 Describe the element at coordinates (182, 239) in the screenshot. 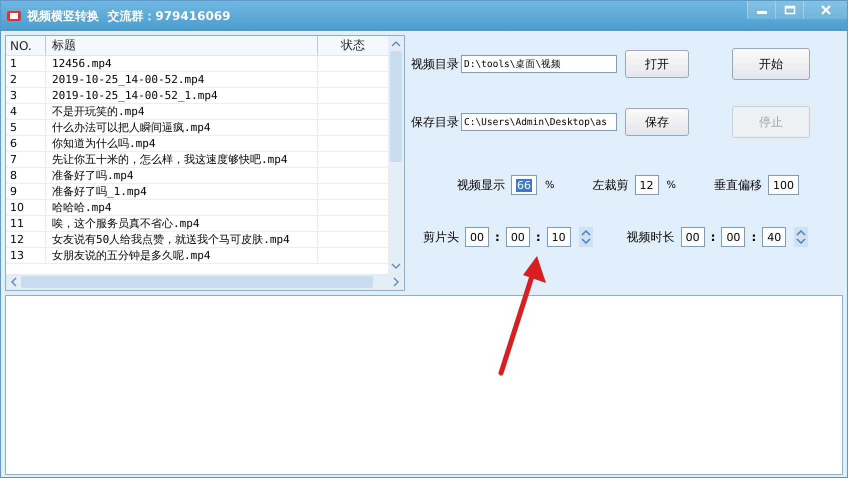

I see `table-cell: 女友说有50人给我点赞，就送我个马可皮肤.mp4` at that location.